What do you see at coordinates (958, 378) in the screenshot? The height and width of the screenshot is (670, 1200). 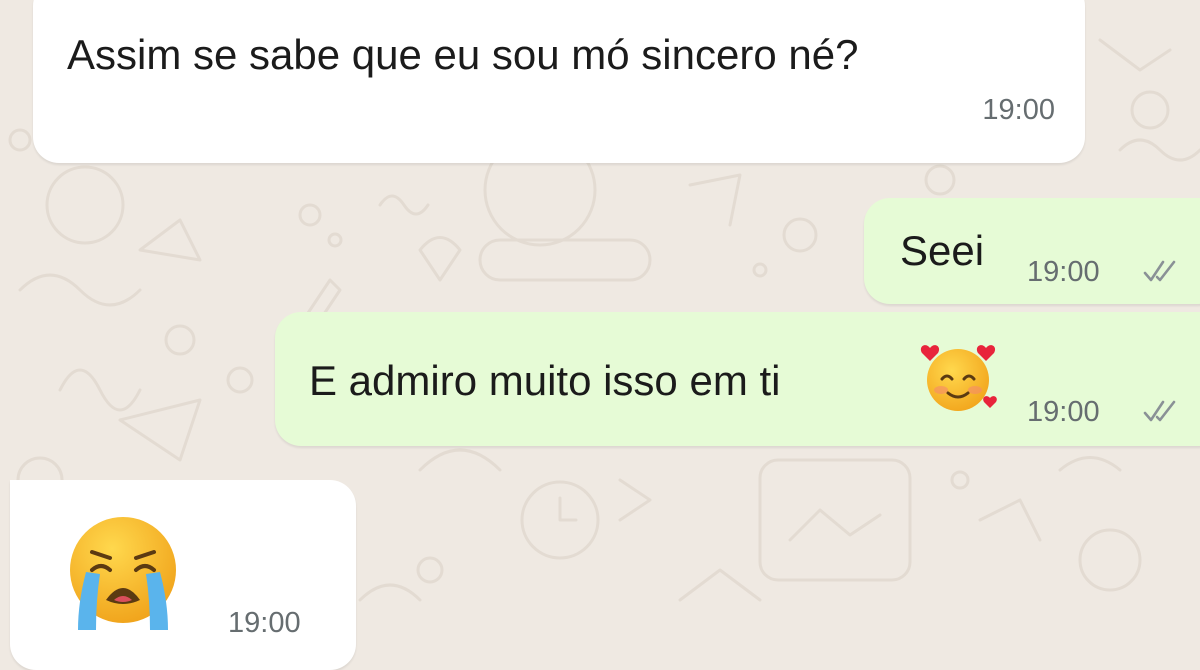 I see `smiling-face-with-hearts-emoji` at bounding box center [958, 378].